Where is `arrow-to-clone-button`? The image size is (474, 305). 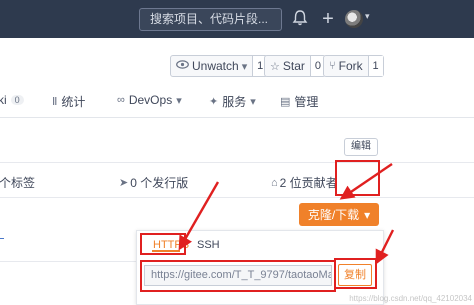 arrow-to-clone-button is located at coordinates (366, 181).